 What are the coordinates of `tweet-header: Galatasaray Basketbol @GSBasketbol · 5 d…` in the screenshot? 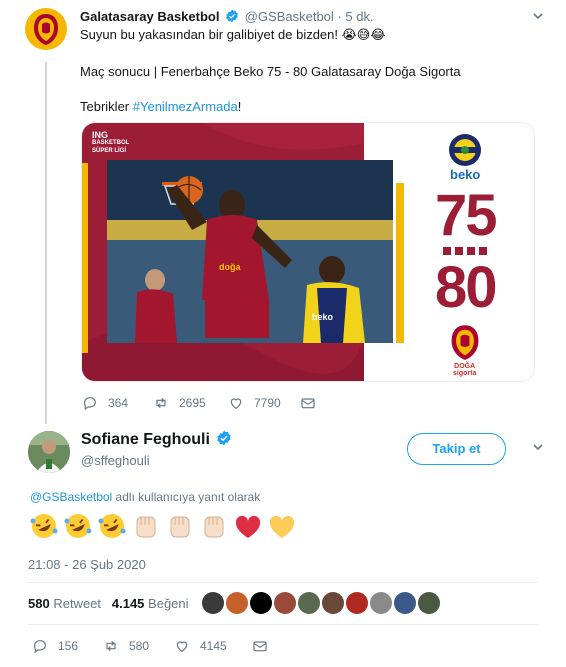 It's located at (227, 16).